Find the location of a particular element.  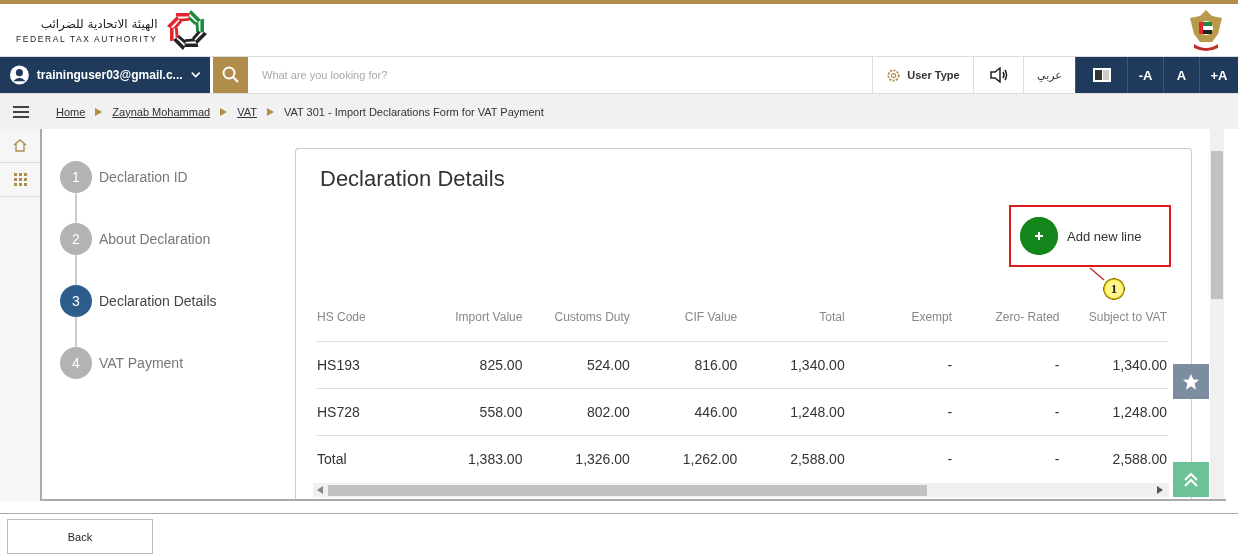

step-item: 3 Declaration Details is located at coordinates (170, 316).